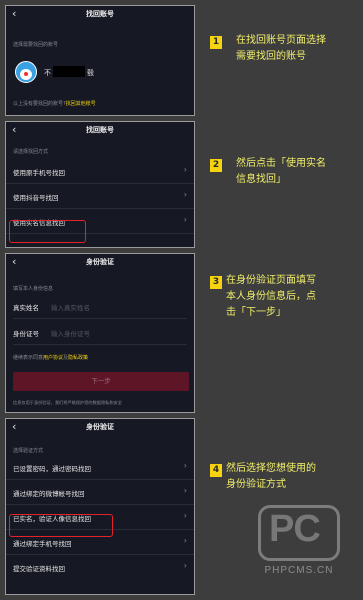  I want to click on method-hint: 请选择找回方式, so click(31, 152).